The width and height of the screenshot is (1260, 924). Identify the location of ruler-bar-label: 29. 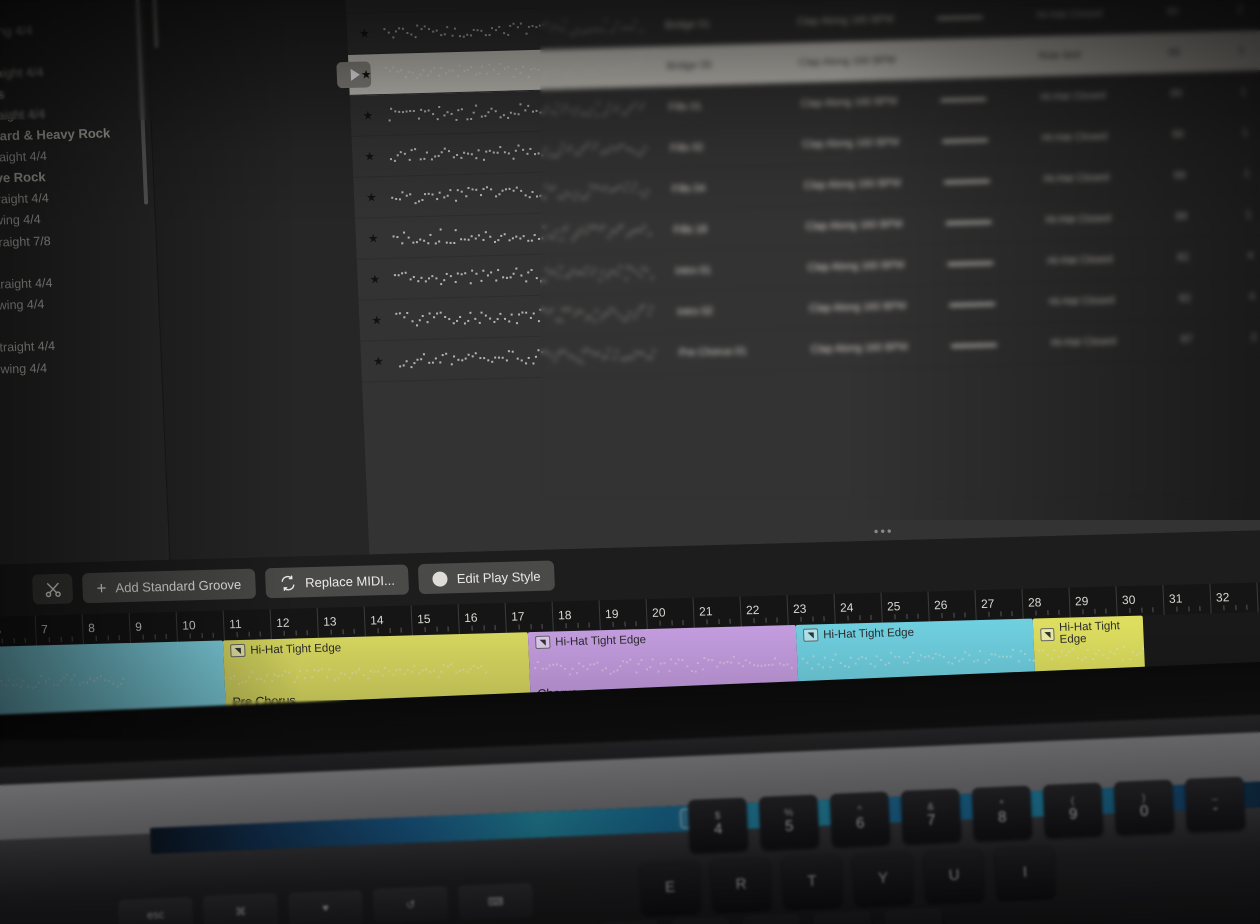
(1081, 601).